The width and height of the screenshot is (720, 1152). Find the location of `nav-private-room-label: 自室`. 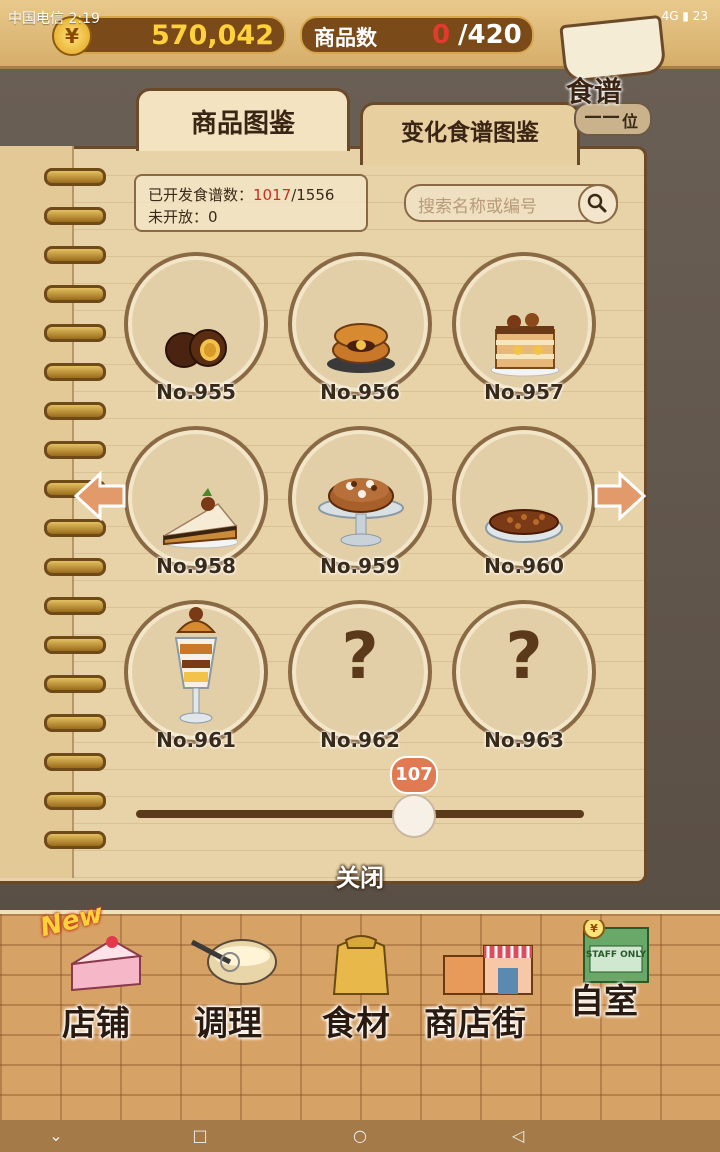

nav-private-room-label: 自室 is located at coordinates (604, 1002).